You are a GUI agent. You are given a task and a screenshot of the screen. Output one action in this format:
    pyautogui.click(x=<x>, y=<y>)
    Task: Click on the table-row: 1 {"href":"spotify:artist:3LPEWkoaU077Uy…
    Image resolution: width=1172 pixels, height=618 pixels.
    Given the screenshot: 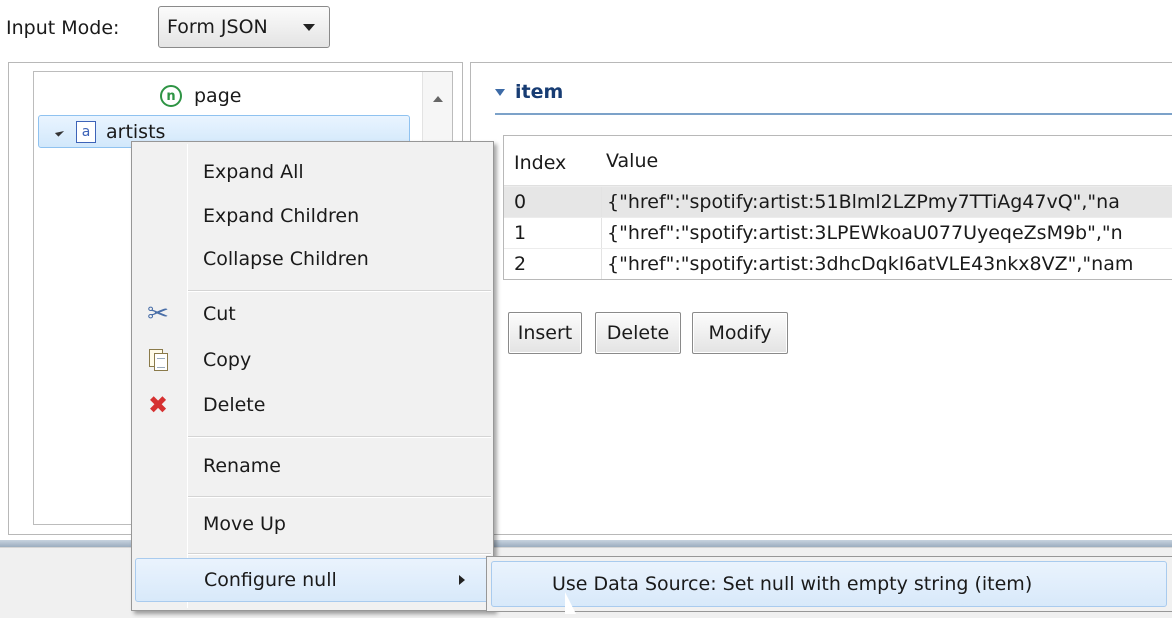 What is the action you would take?
    pyautogui.click(x=838, y=232)
    